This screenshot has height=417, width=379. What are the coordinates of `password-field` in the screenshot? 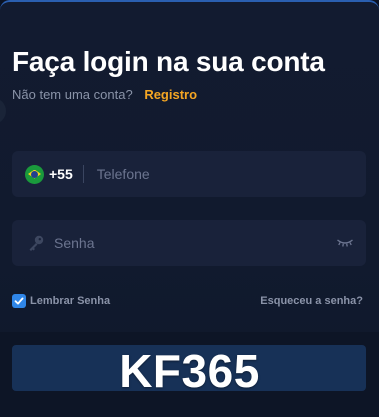 It's located at (189, 243).